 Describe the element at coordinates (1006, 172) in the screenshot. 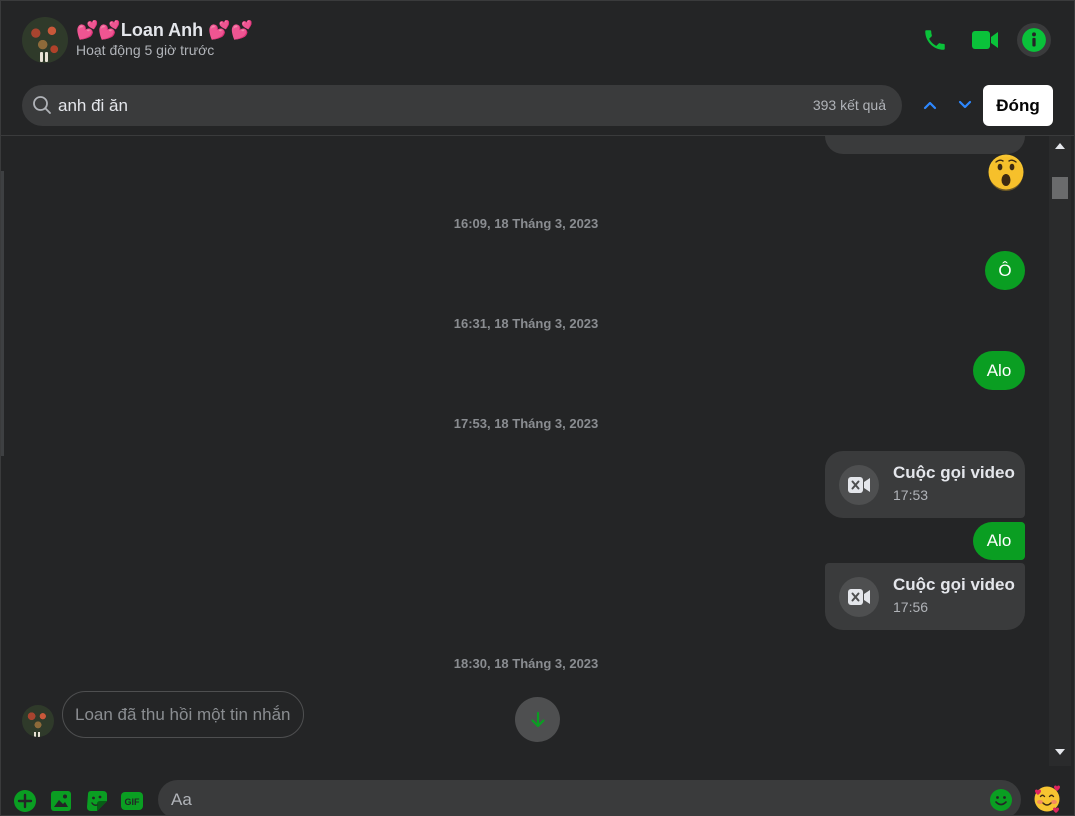

I see `wow-emoji-message` at that location.